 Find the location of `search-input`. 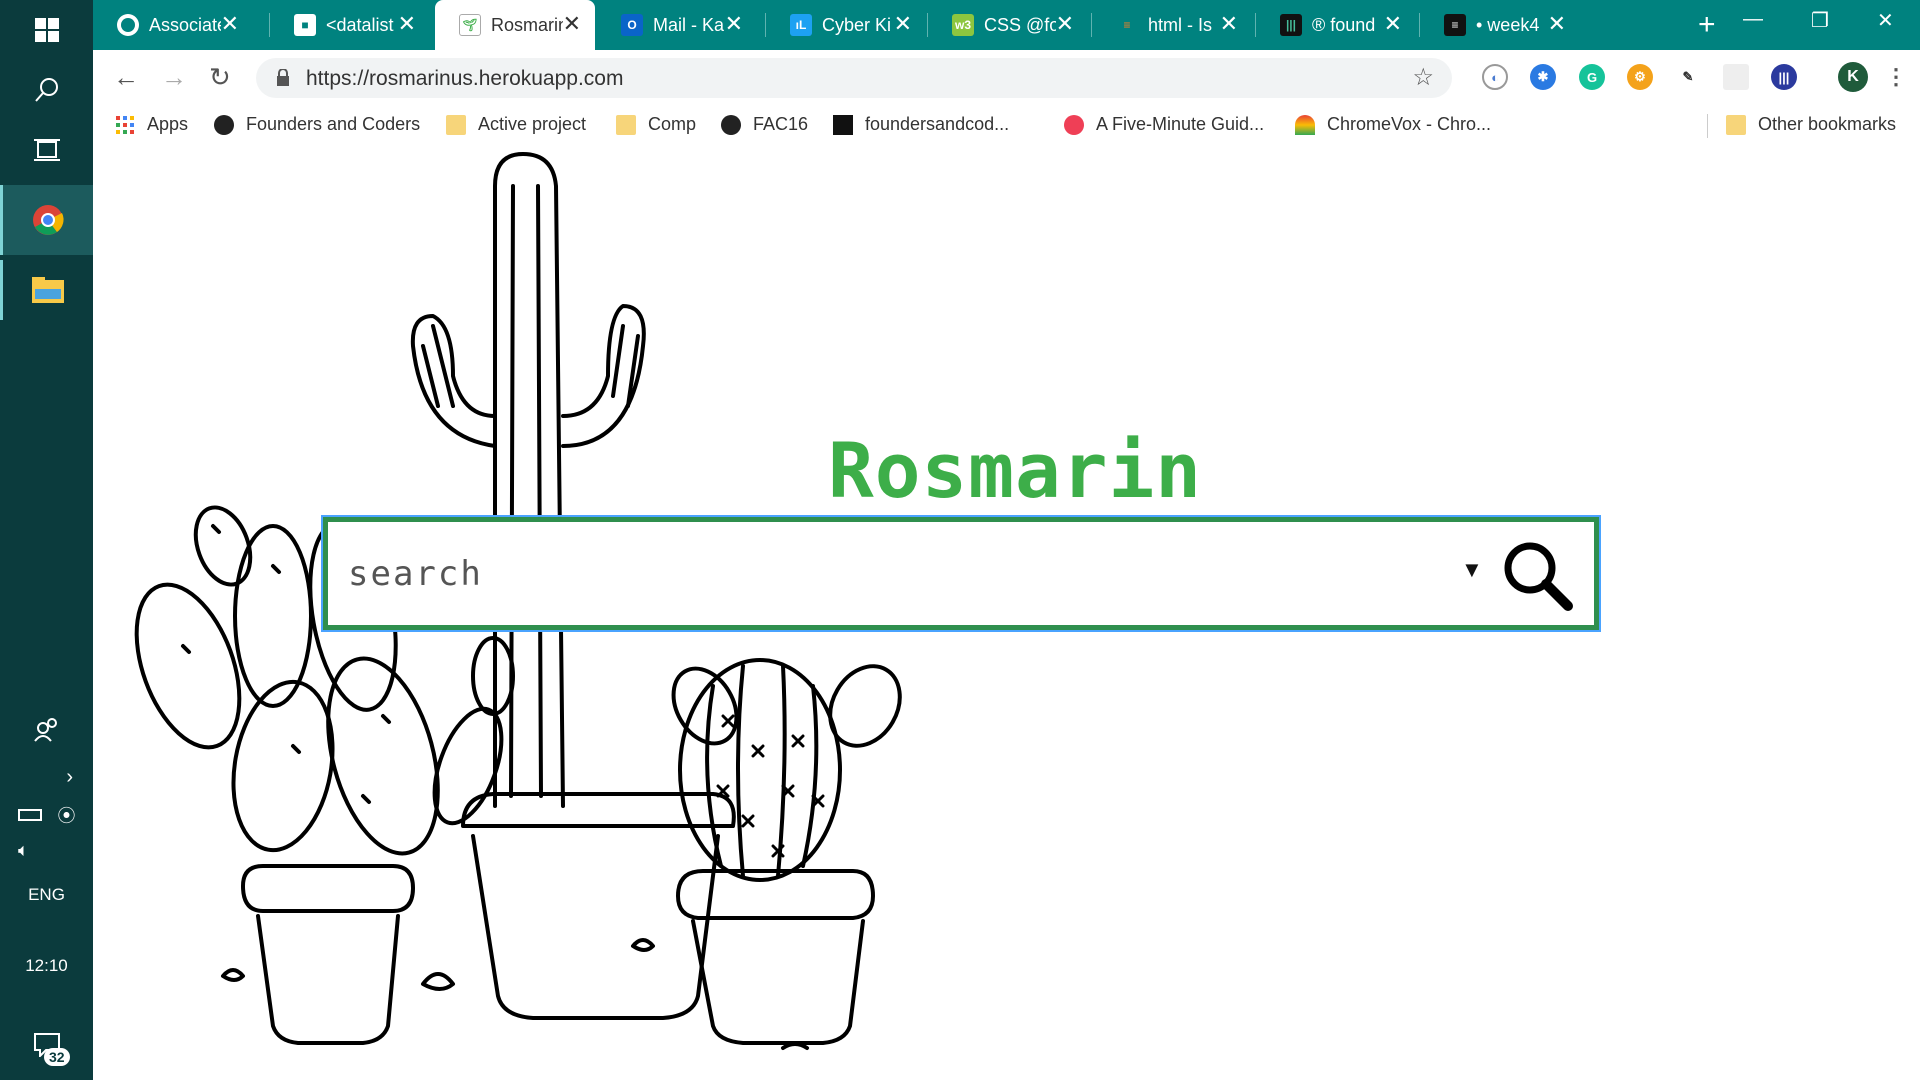

search-input is located at coordinates (898, 574).